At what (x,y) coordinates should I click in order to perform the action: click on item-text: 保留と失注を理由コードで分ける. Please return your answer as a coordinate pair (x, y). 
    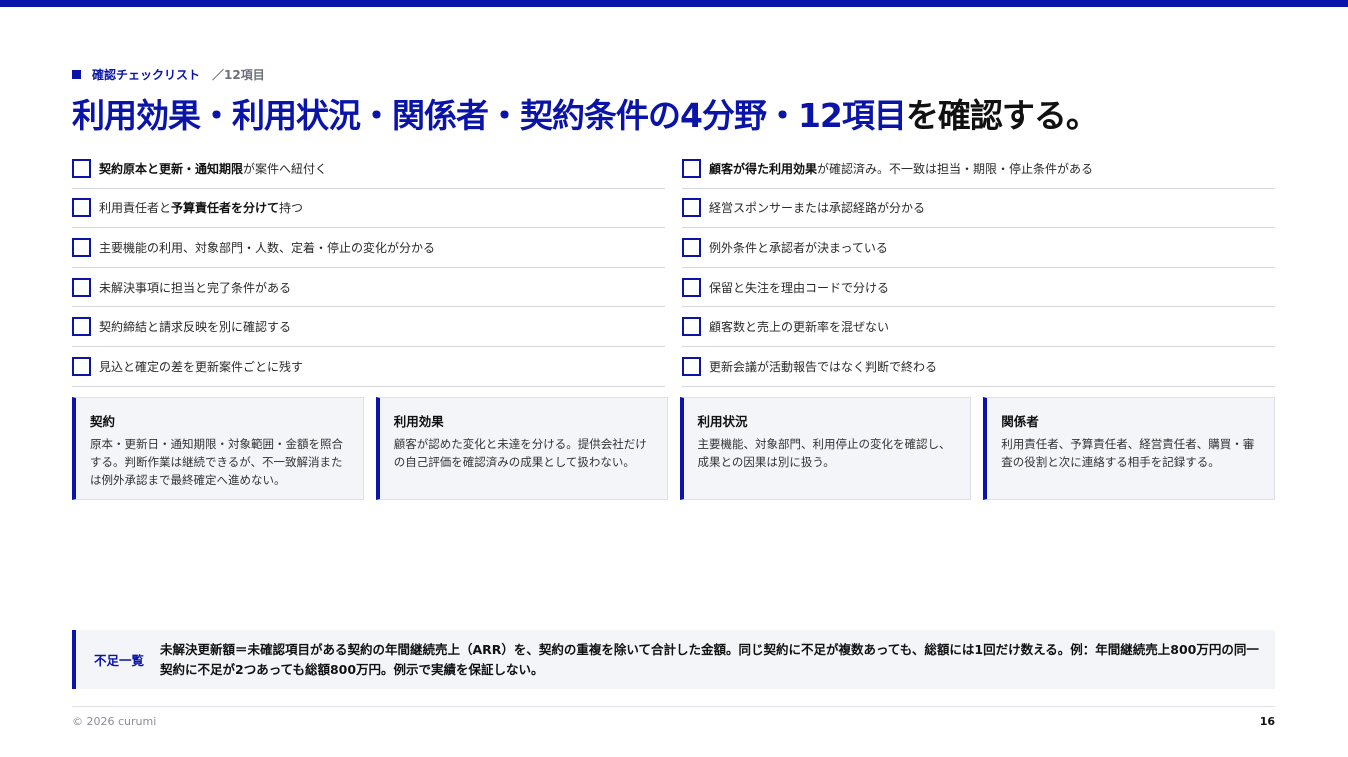
    Looking at the image, I should click on (799, 287).